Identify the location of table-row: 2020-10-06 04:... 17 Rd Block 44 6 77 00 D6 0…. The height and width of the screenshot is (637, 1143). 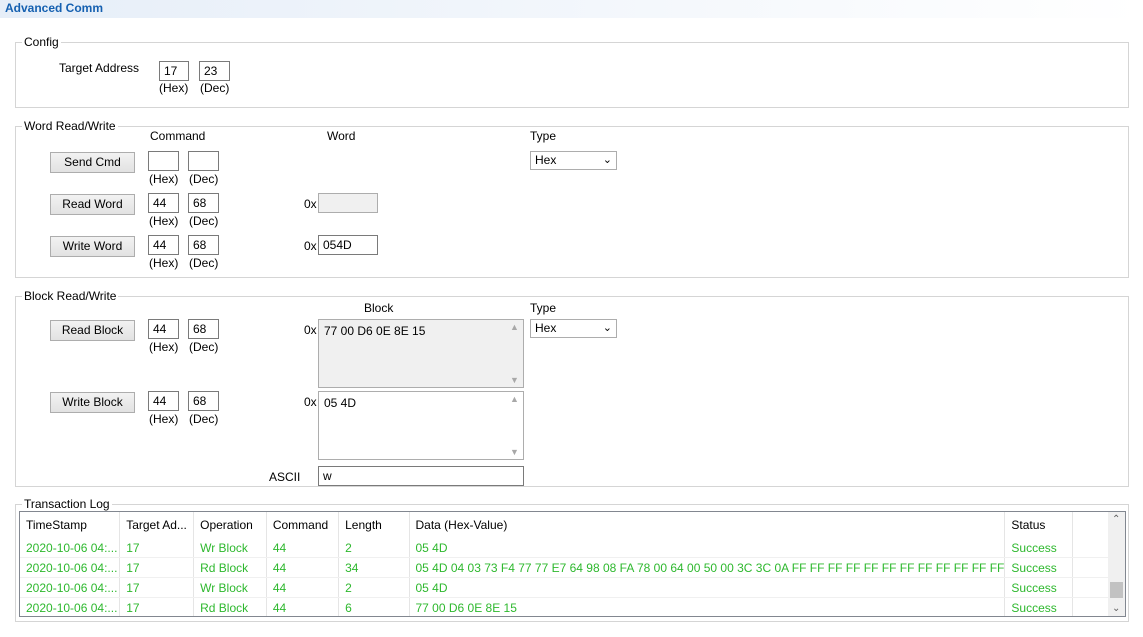
(572, 606).